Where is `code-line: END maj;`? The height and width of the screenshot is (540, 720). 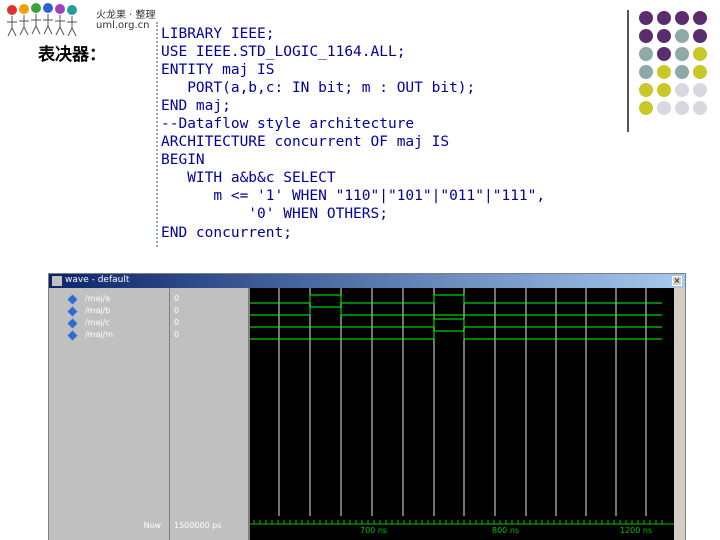
code-line: END maj; is located at coordinates (196, 106).